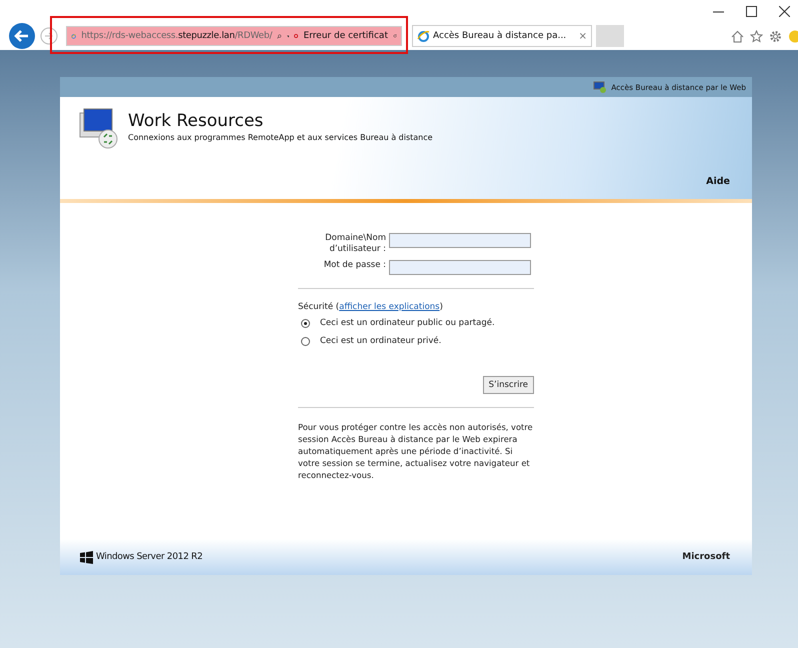 The width and height of the screenshot is (798, 648). I want to click on explanation-link: afficher les explications, so click(389, 307).